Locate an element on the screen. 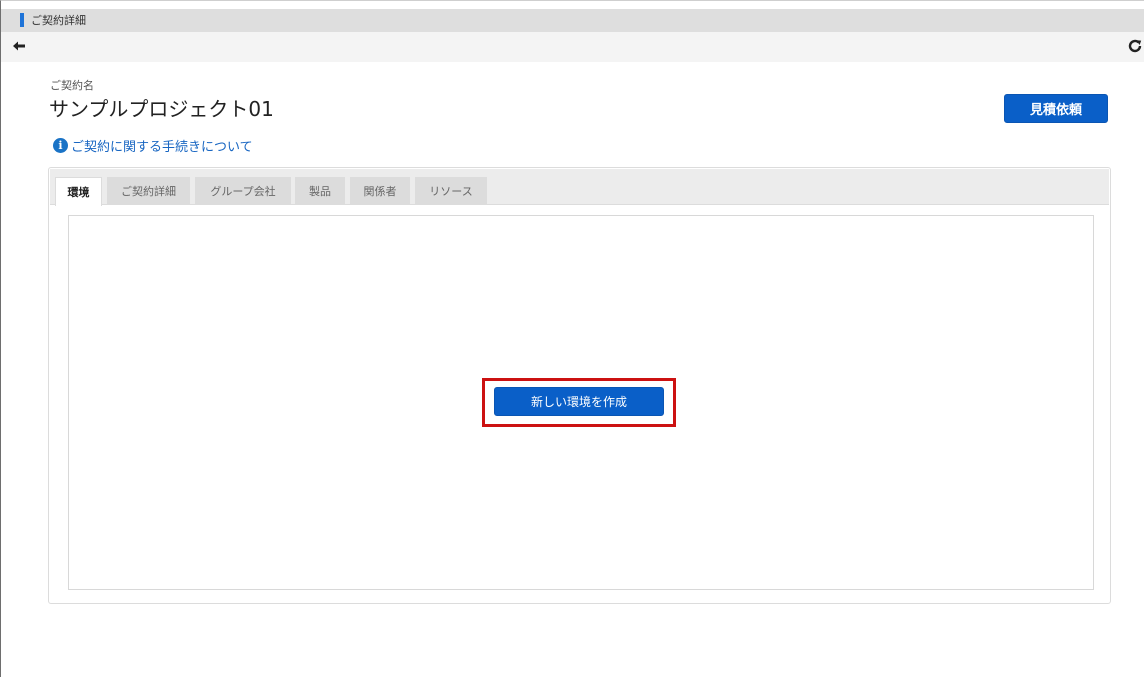 The image size is (1144, 677). tab-resources: リソース is located at coordinates (451, 191).